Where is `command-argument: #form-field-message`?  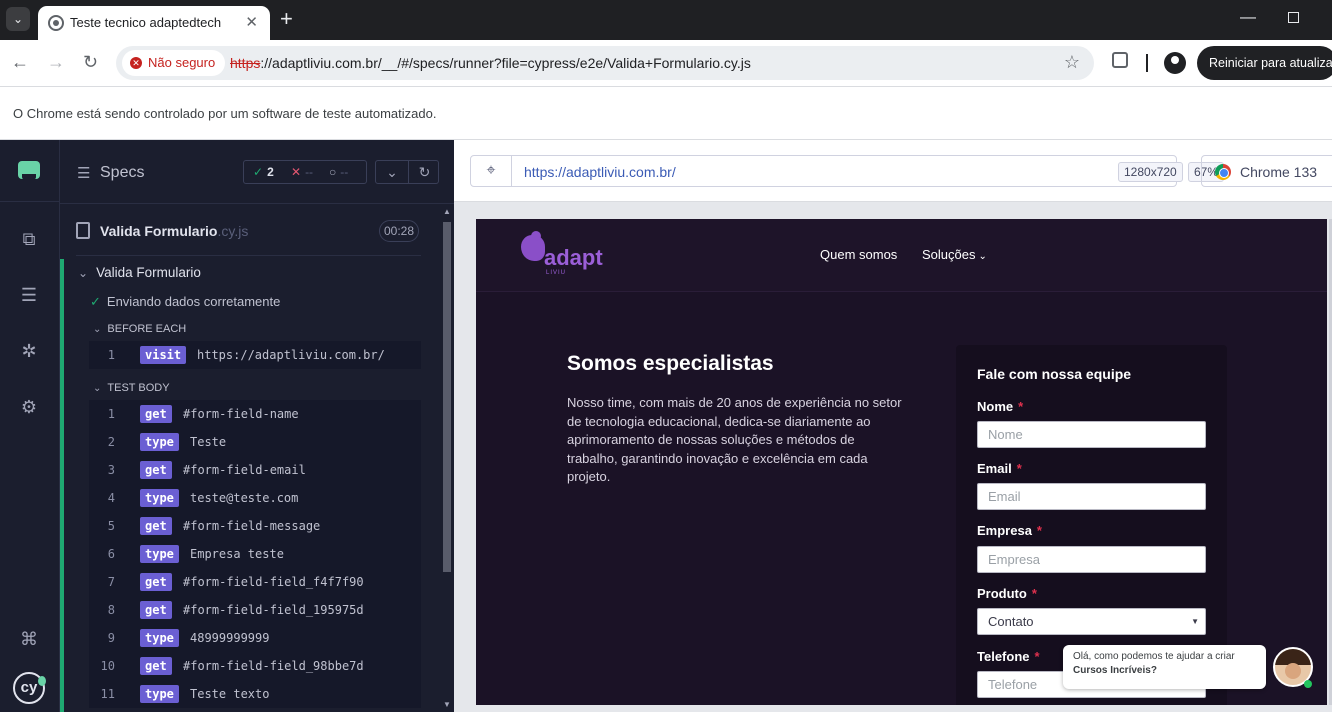 command-argument: #form-field-message is located at coordinates (252, 526).